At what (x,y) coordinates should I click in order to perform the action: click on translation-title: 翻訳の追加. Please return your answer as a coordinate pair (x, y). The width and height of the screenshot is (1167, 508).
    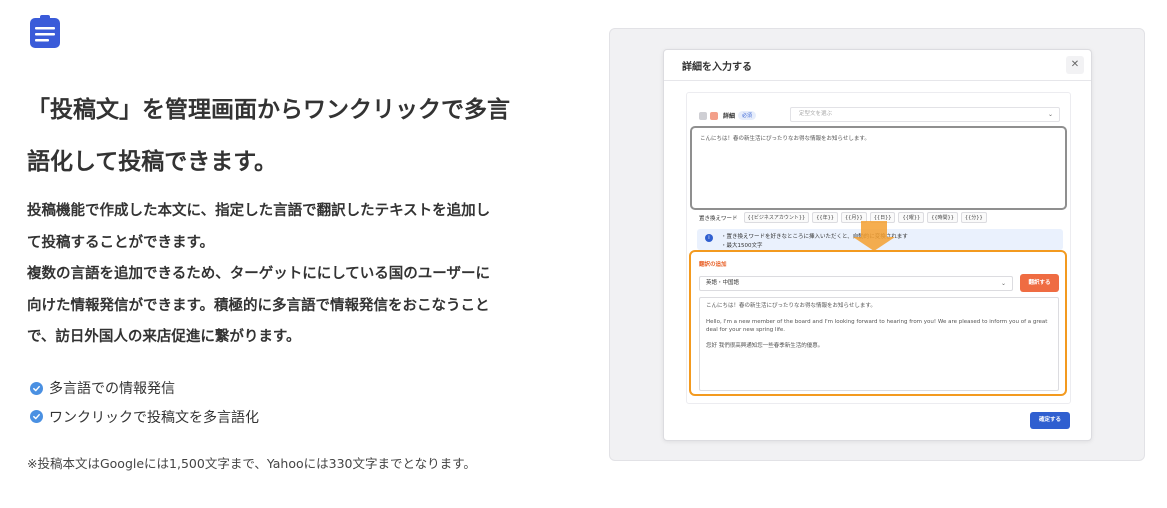
    Looking at the image, I should click on (713, 265).